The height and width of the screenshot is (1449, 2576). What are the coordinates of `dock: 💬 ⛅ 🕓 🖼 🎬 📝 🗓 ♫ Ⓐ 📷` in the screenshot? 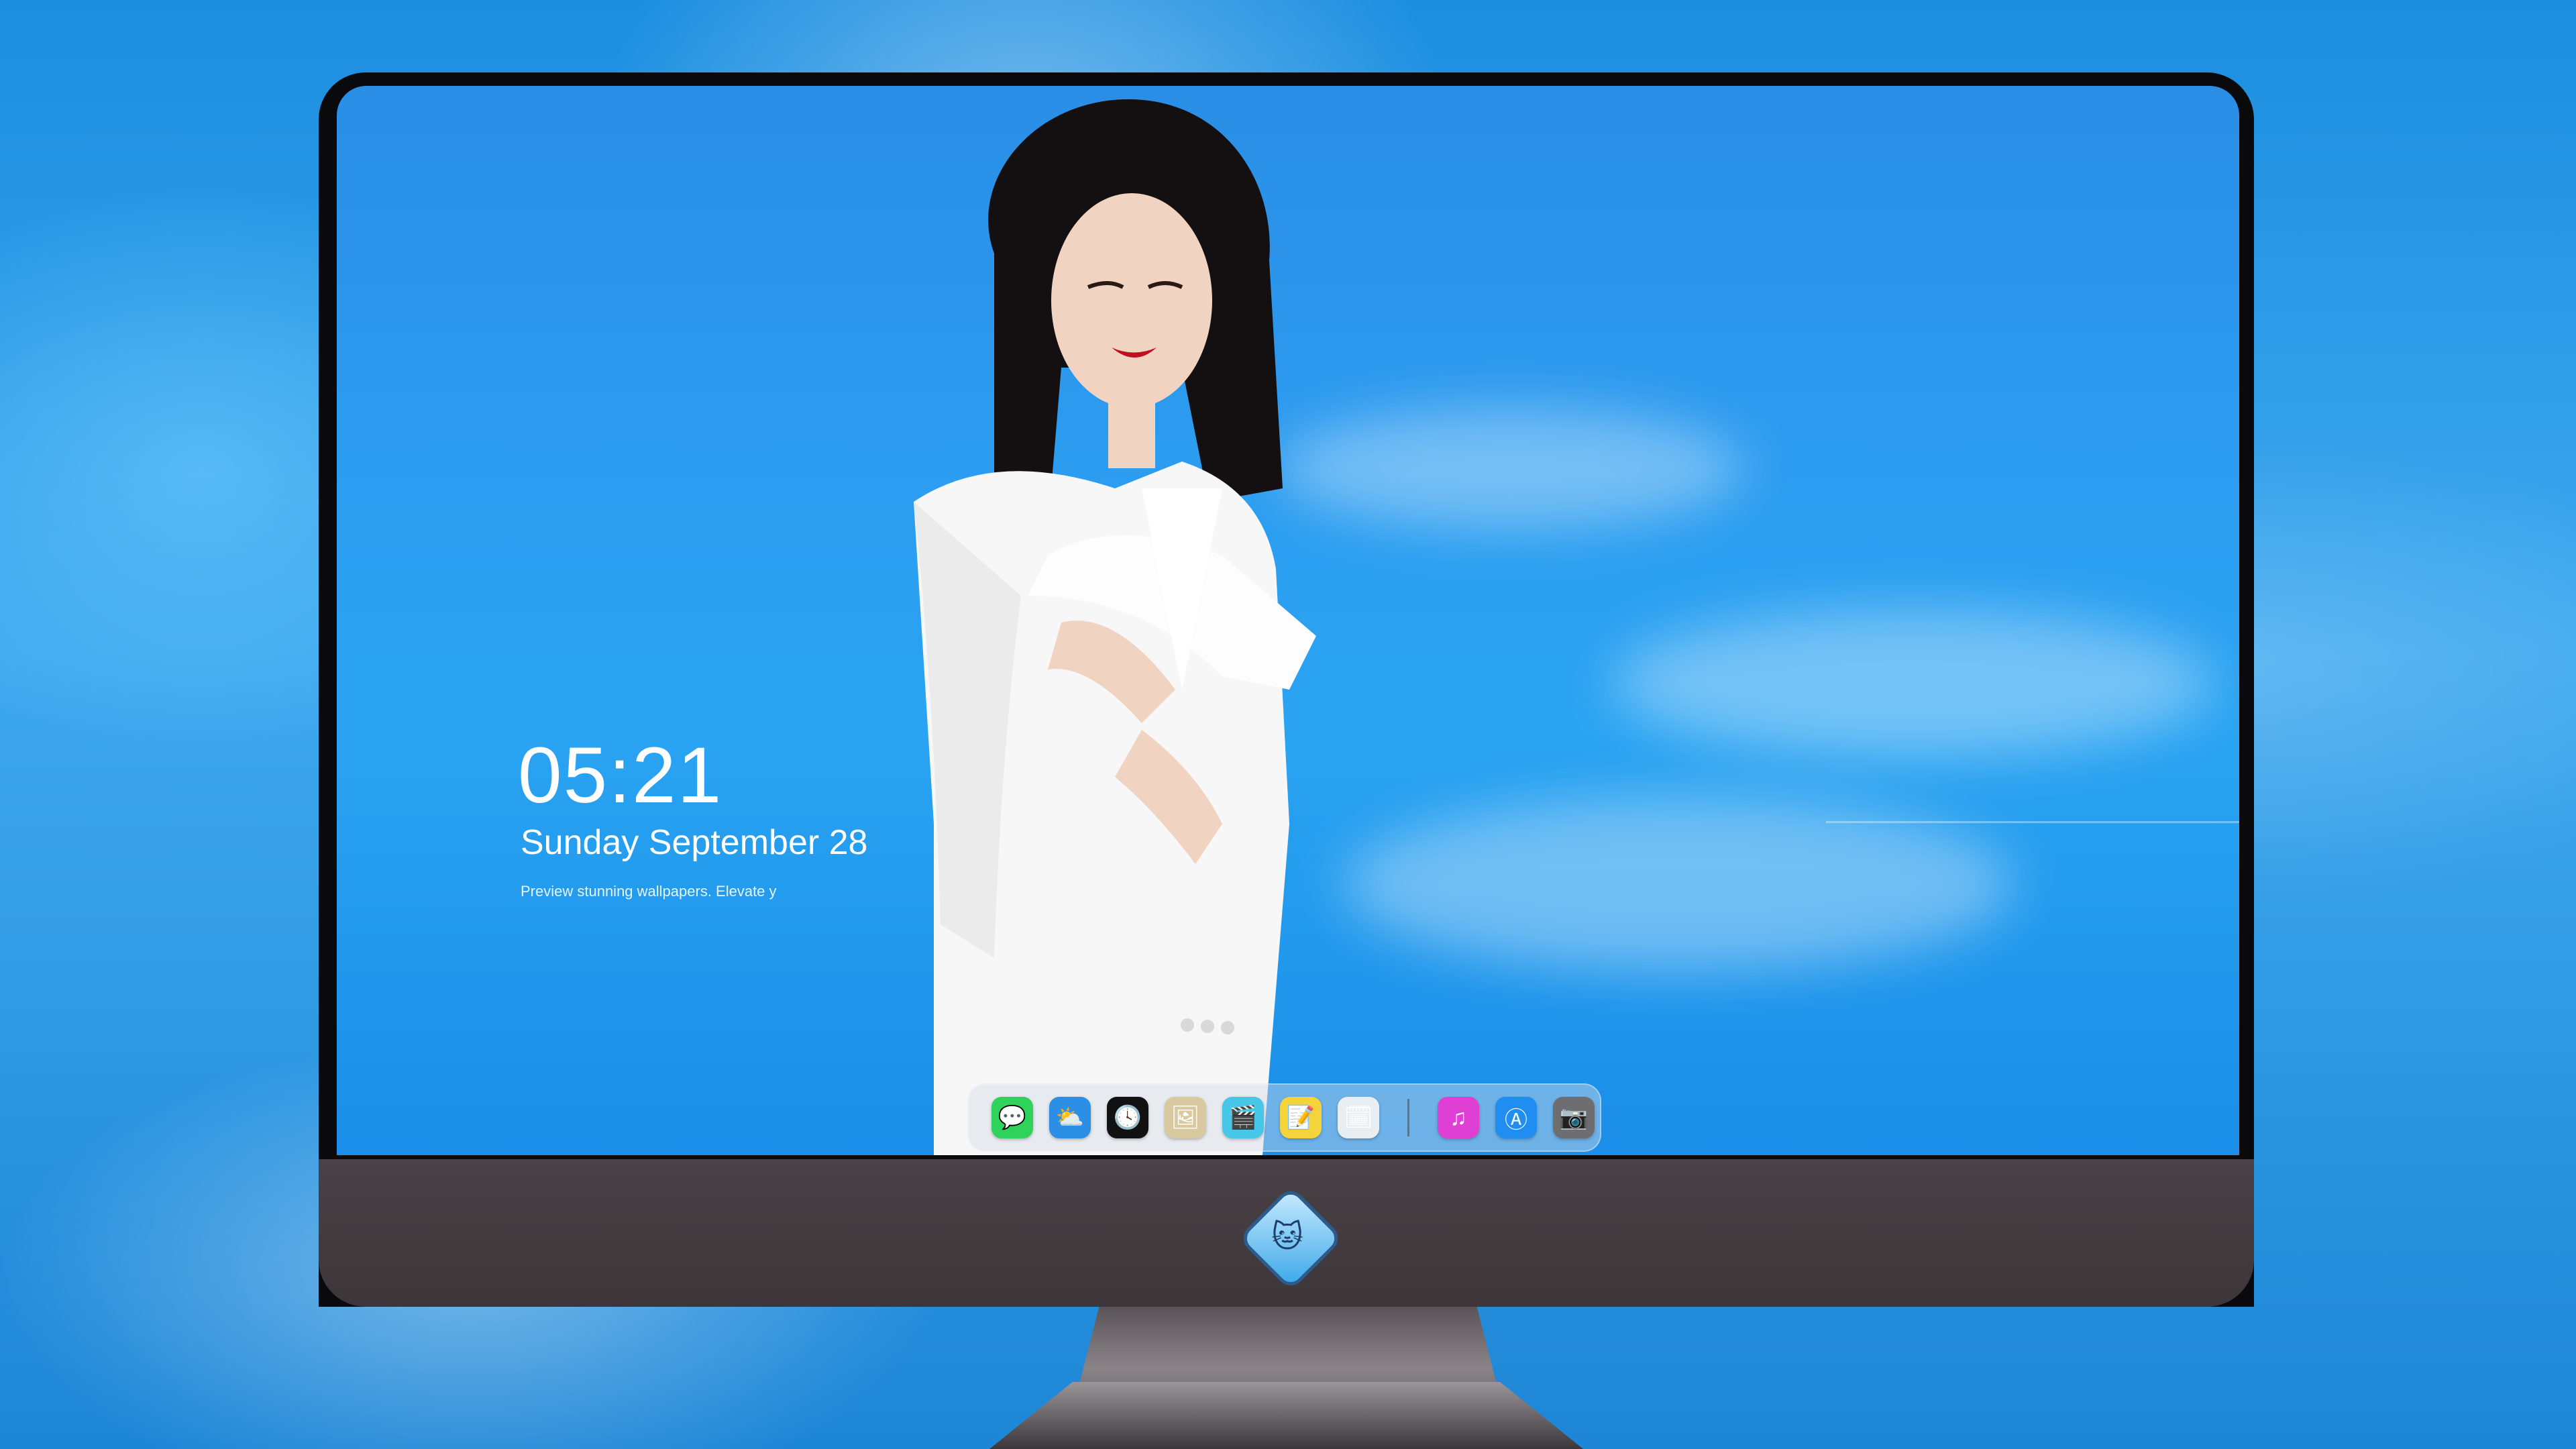 It's located at (1284, 1117).